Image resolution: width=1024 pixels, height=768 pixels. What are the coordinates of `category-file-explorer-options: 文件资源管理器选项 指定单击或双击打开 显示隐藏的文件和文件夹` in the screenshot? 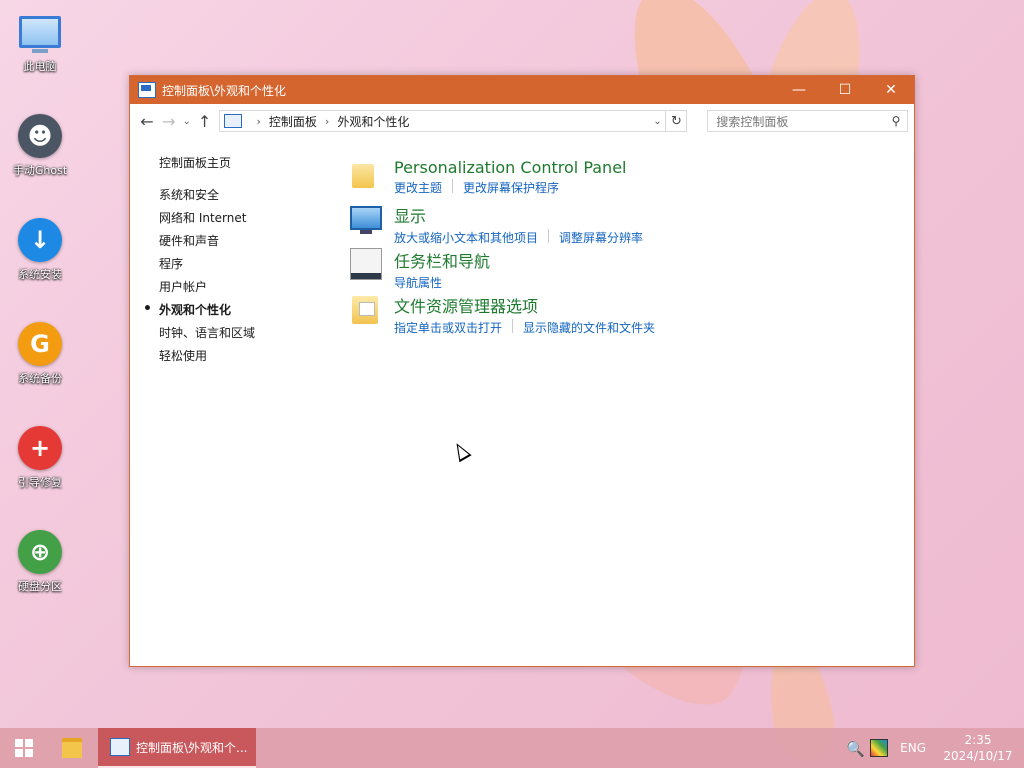 It's located at (506, 315).